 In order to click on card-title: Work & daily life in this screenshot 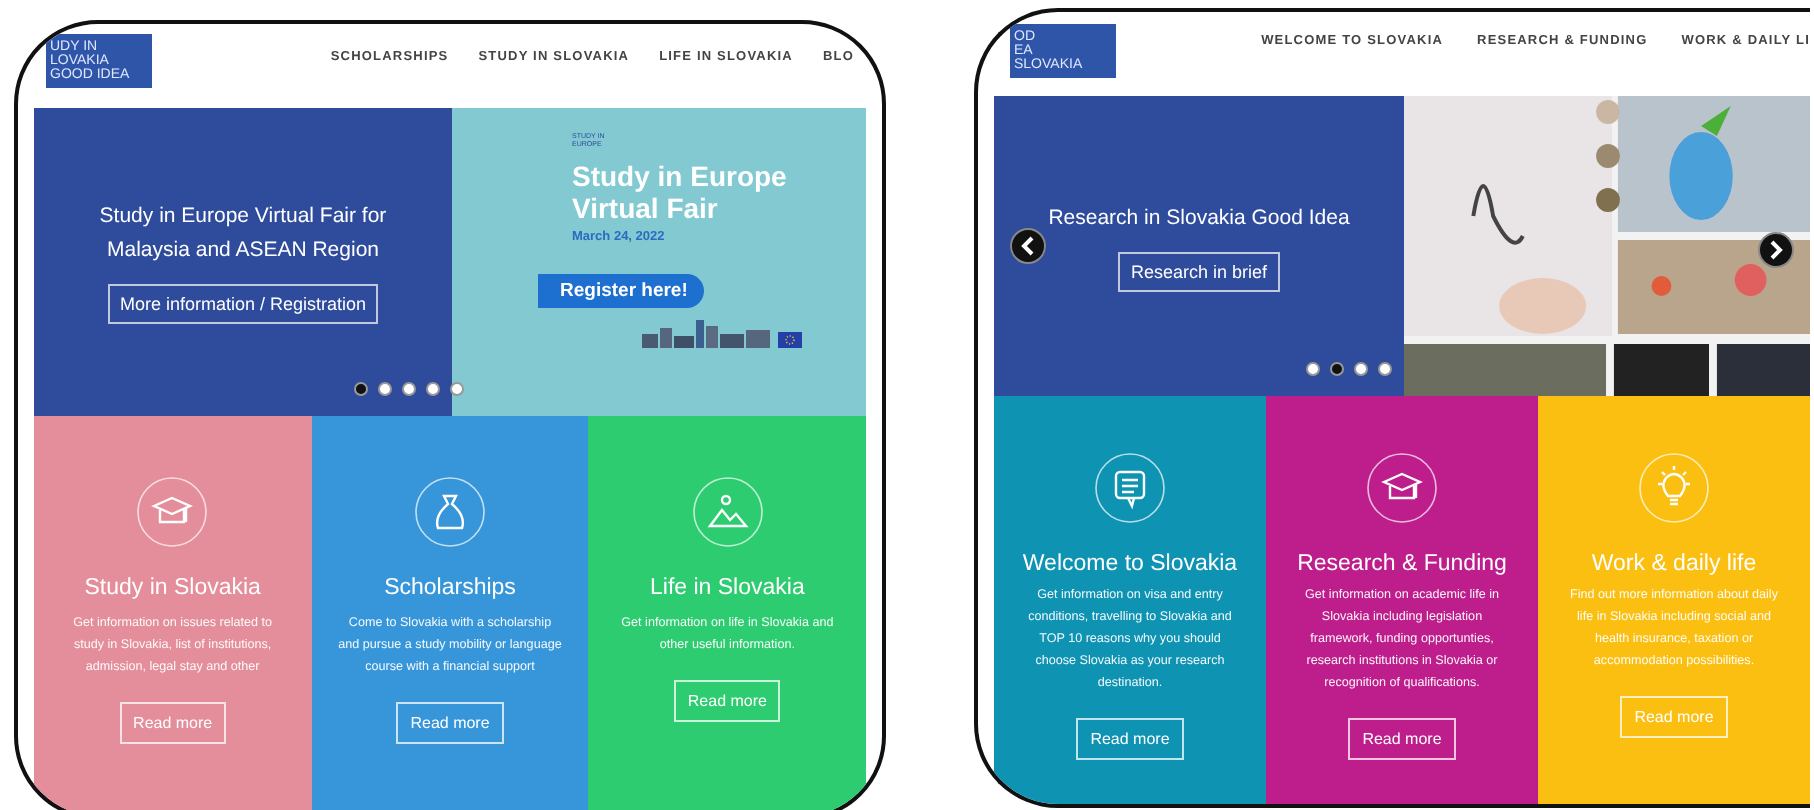, I will do `click(1674, 564)`.